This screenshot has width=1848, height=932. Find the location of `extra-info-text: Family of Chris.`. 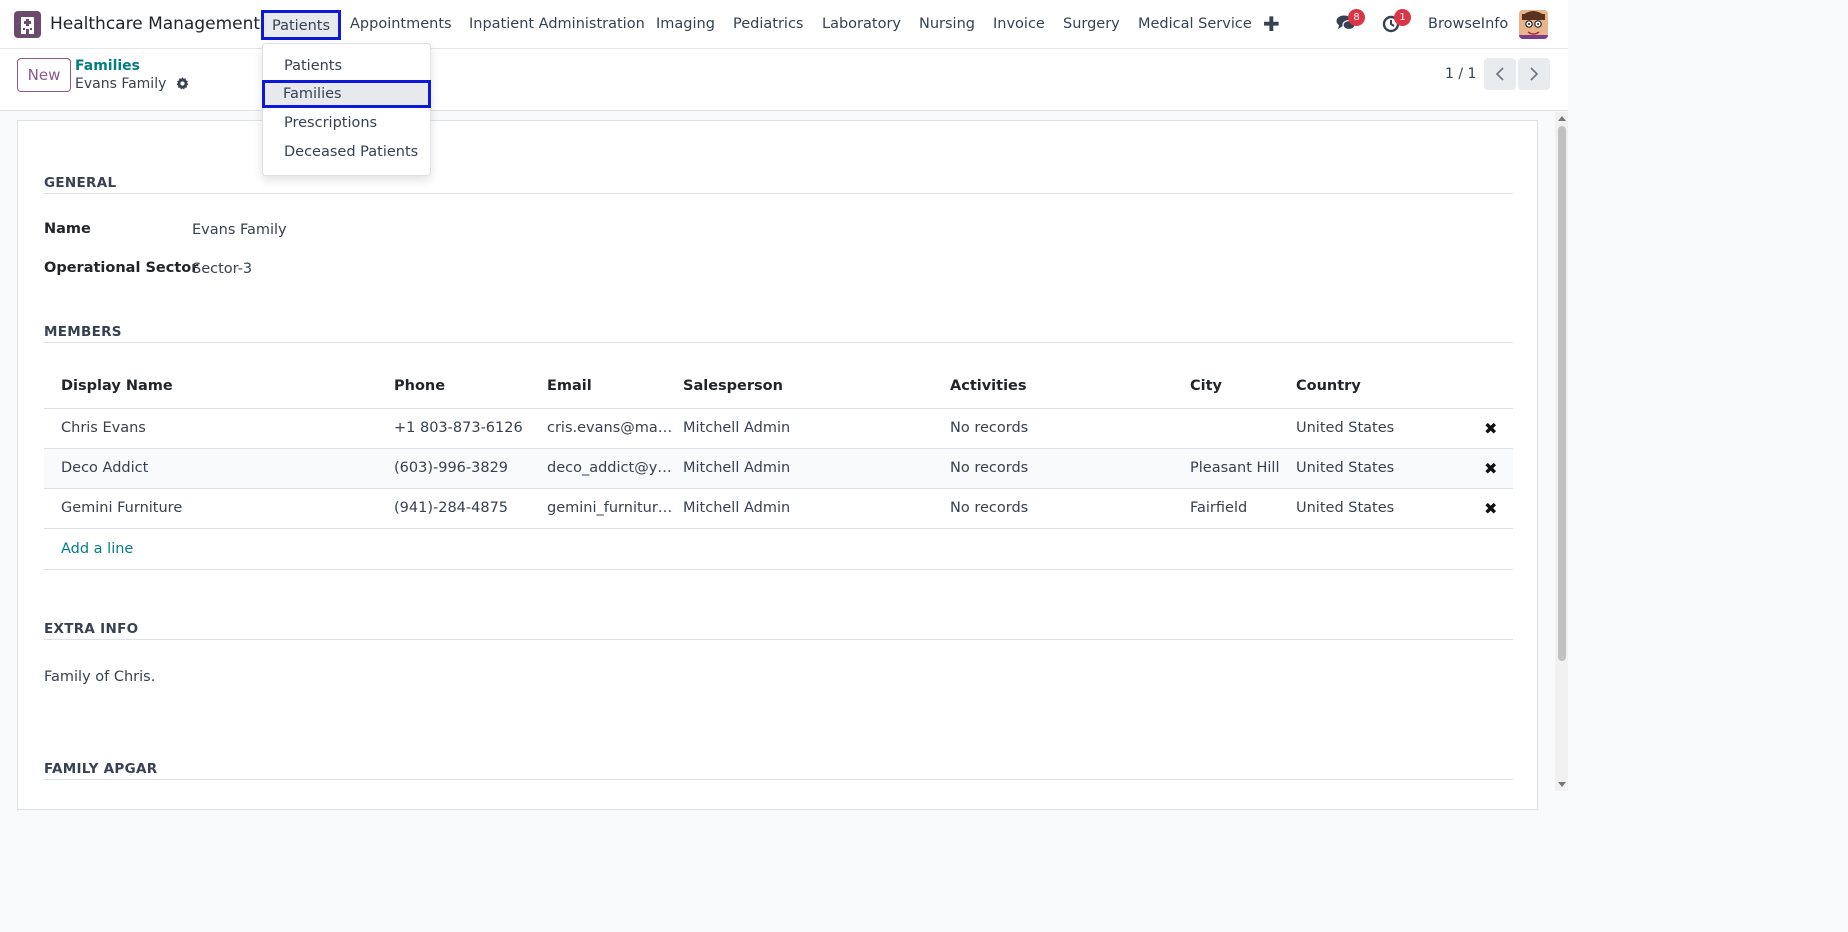

extra-info-text: Family of Chris. is located at coordinates (99, 677).